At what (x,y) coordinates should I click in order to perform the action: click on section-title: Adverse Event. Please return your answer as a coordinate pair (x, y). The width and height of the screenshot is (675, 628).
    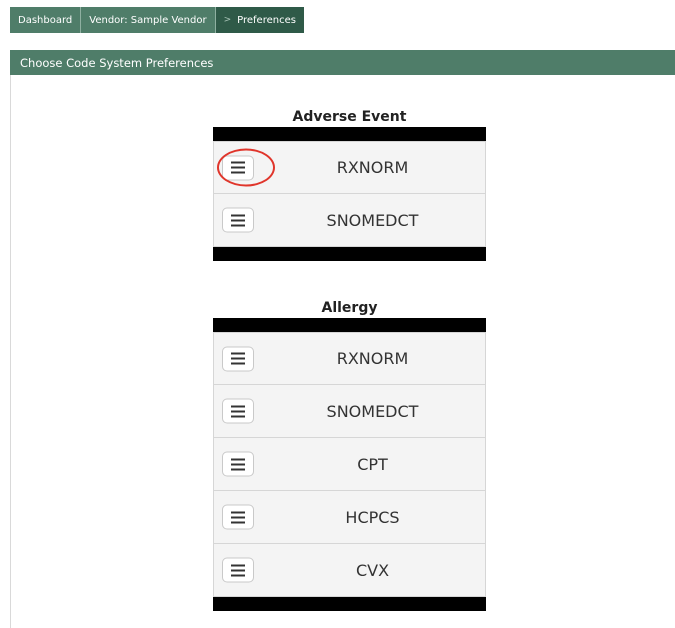
    Looking at the image, I should click on (349, 117).